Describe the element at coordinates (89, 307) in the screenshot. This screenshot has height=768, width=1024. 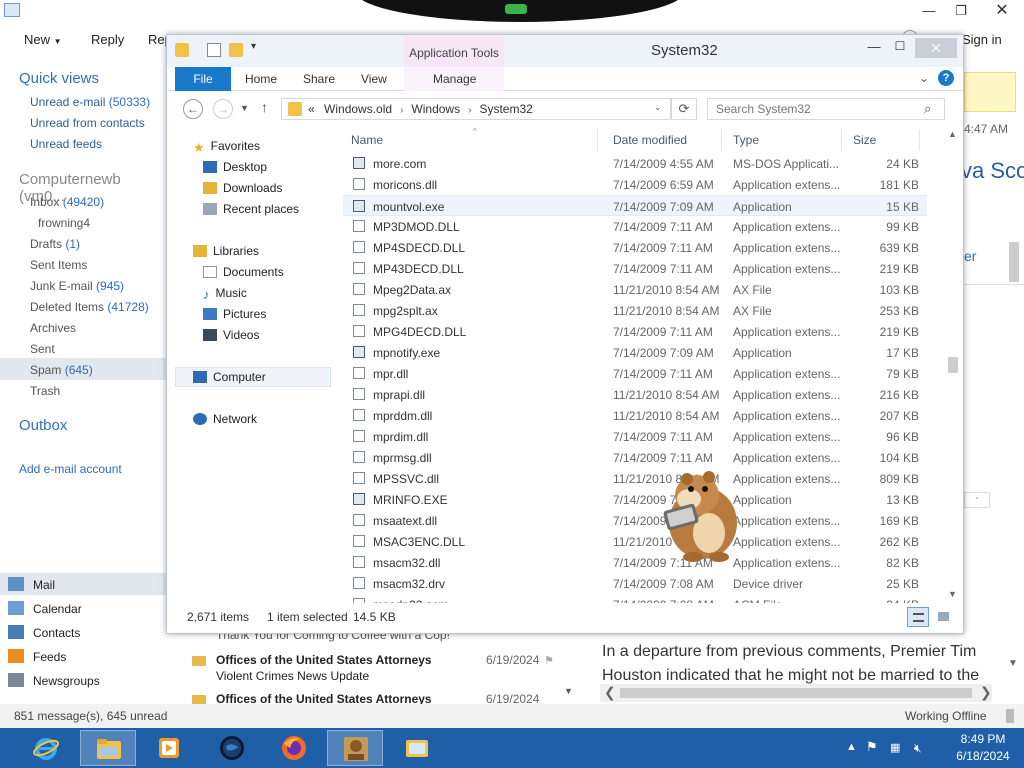
I see `folder-deleted-items: Deleted Items (41728)` at that location.